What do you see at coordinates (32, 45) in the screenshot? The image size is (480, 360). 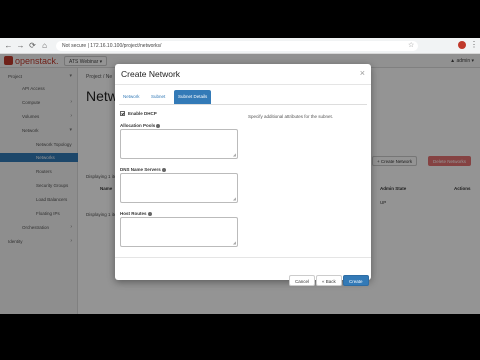 I see `reload-icon: ⟳` at bounding box center [32, 45].